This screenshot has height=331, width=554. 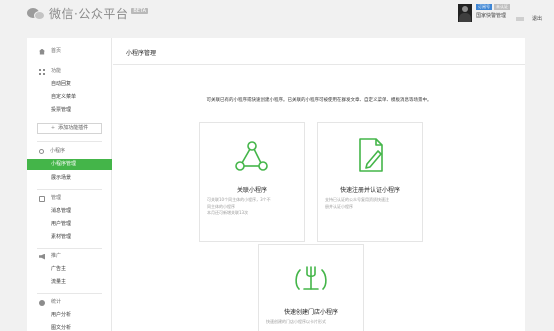 I want to click on account-type-badge: 订阅号, so click(x=483, y=7).